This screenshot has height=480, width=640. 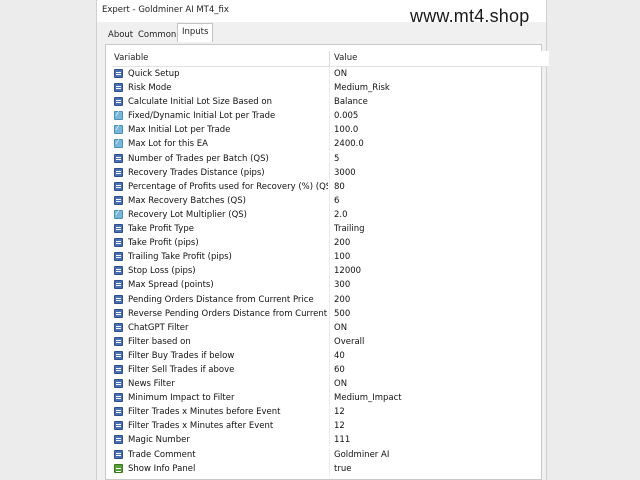 I want to click on table-row: Risk Mode Medium_Risk, so click(x=330, y=88).